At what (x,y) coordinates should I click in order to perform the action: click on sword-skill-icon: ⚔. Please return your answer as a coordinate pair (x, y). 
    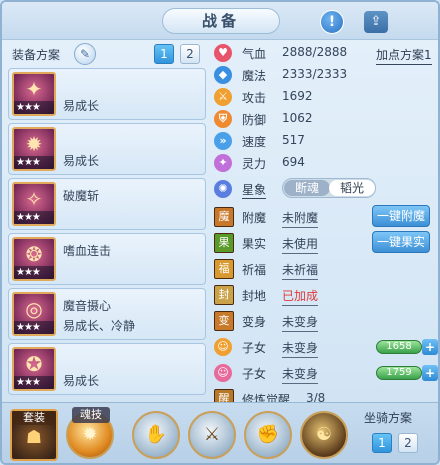
    Looking at the image, I should click on (212, 435).